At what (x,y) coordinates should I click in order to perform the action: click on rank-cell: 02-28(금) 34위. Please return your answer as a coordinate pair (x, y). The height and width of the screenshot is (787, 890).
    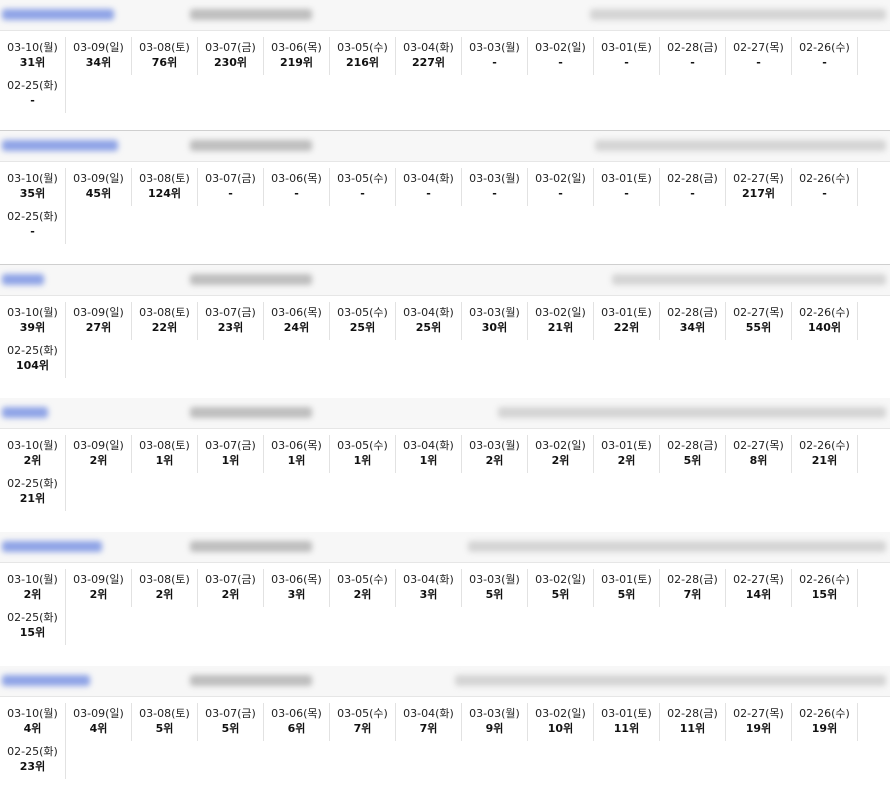
    Looking at the image, I should click on (693, 321).